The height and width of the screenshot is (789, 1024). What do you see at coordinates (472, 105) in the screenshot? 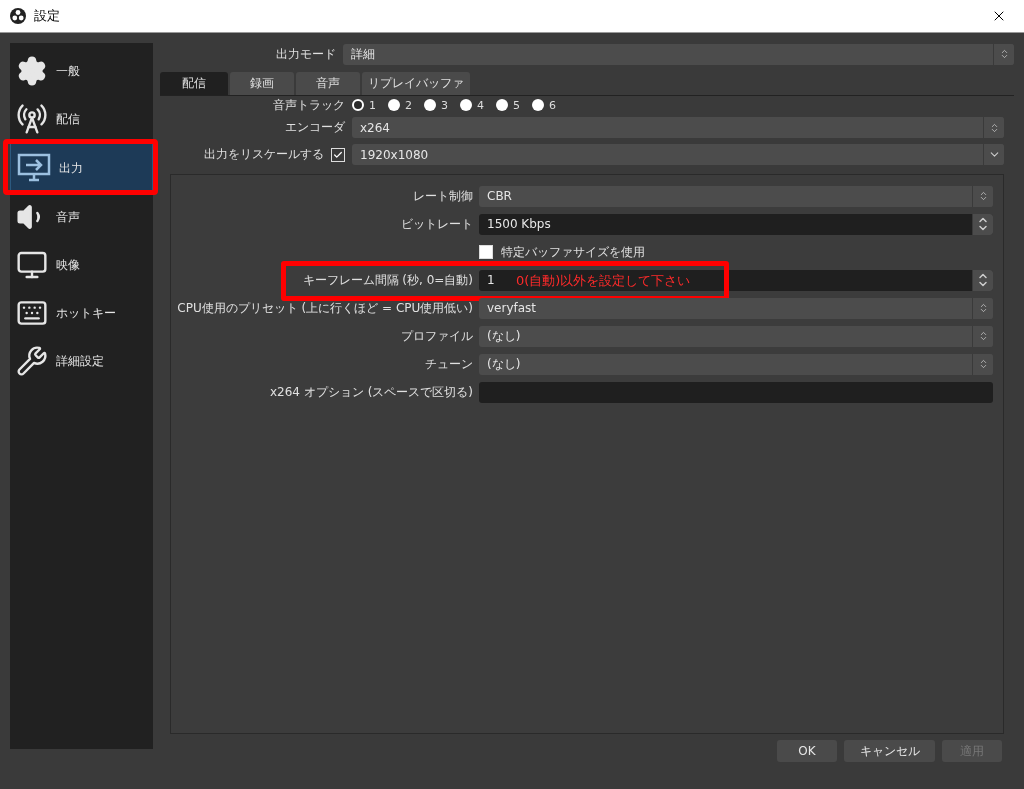
I see `radio-option: 4` at bounding box center [472, 105].